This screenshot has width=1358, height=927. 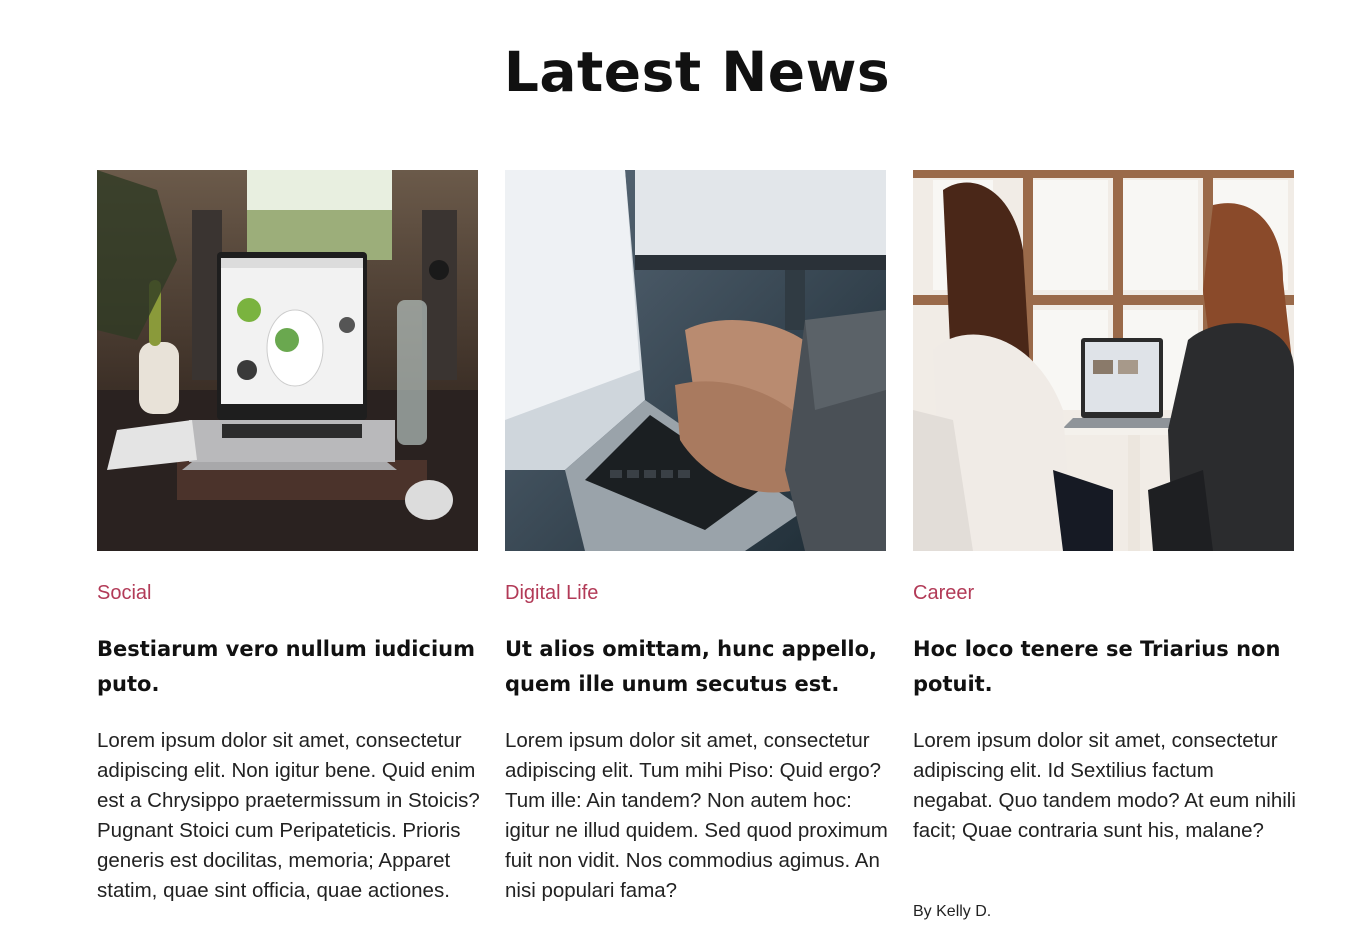 I want to click on post-author: By Kelly D., so click(x=952, y=911).